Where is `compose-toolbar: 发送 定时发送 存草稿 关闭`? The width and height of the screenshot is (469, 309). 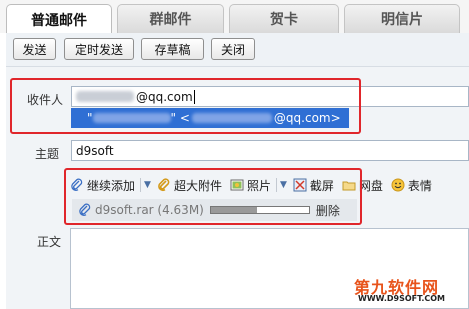
compose-toolbar: 发送 定时发送 存草稿 关闭 is located at coordinates (237, 50).